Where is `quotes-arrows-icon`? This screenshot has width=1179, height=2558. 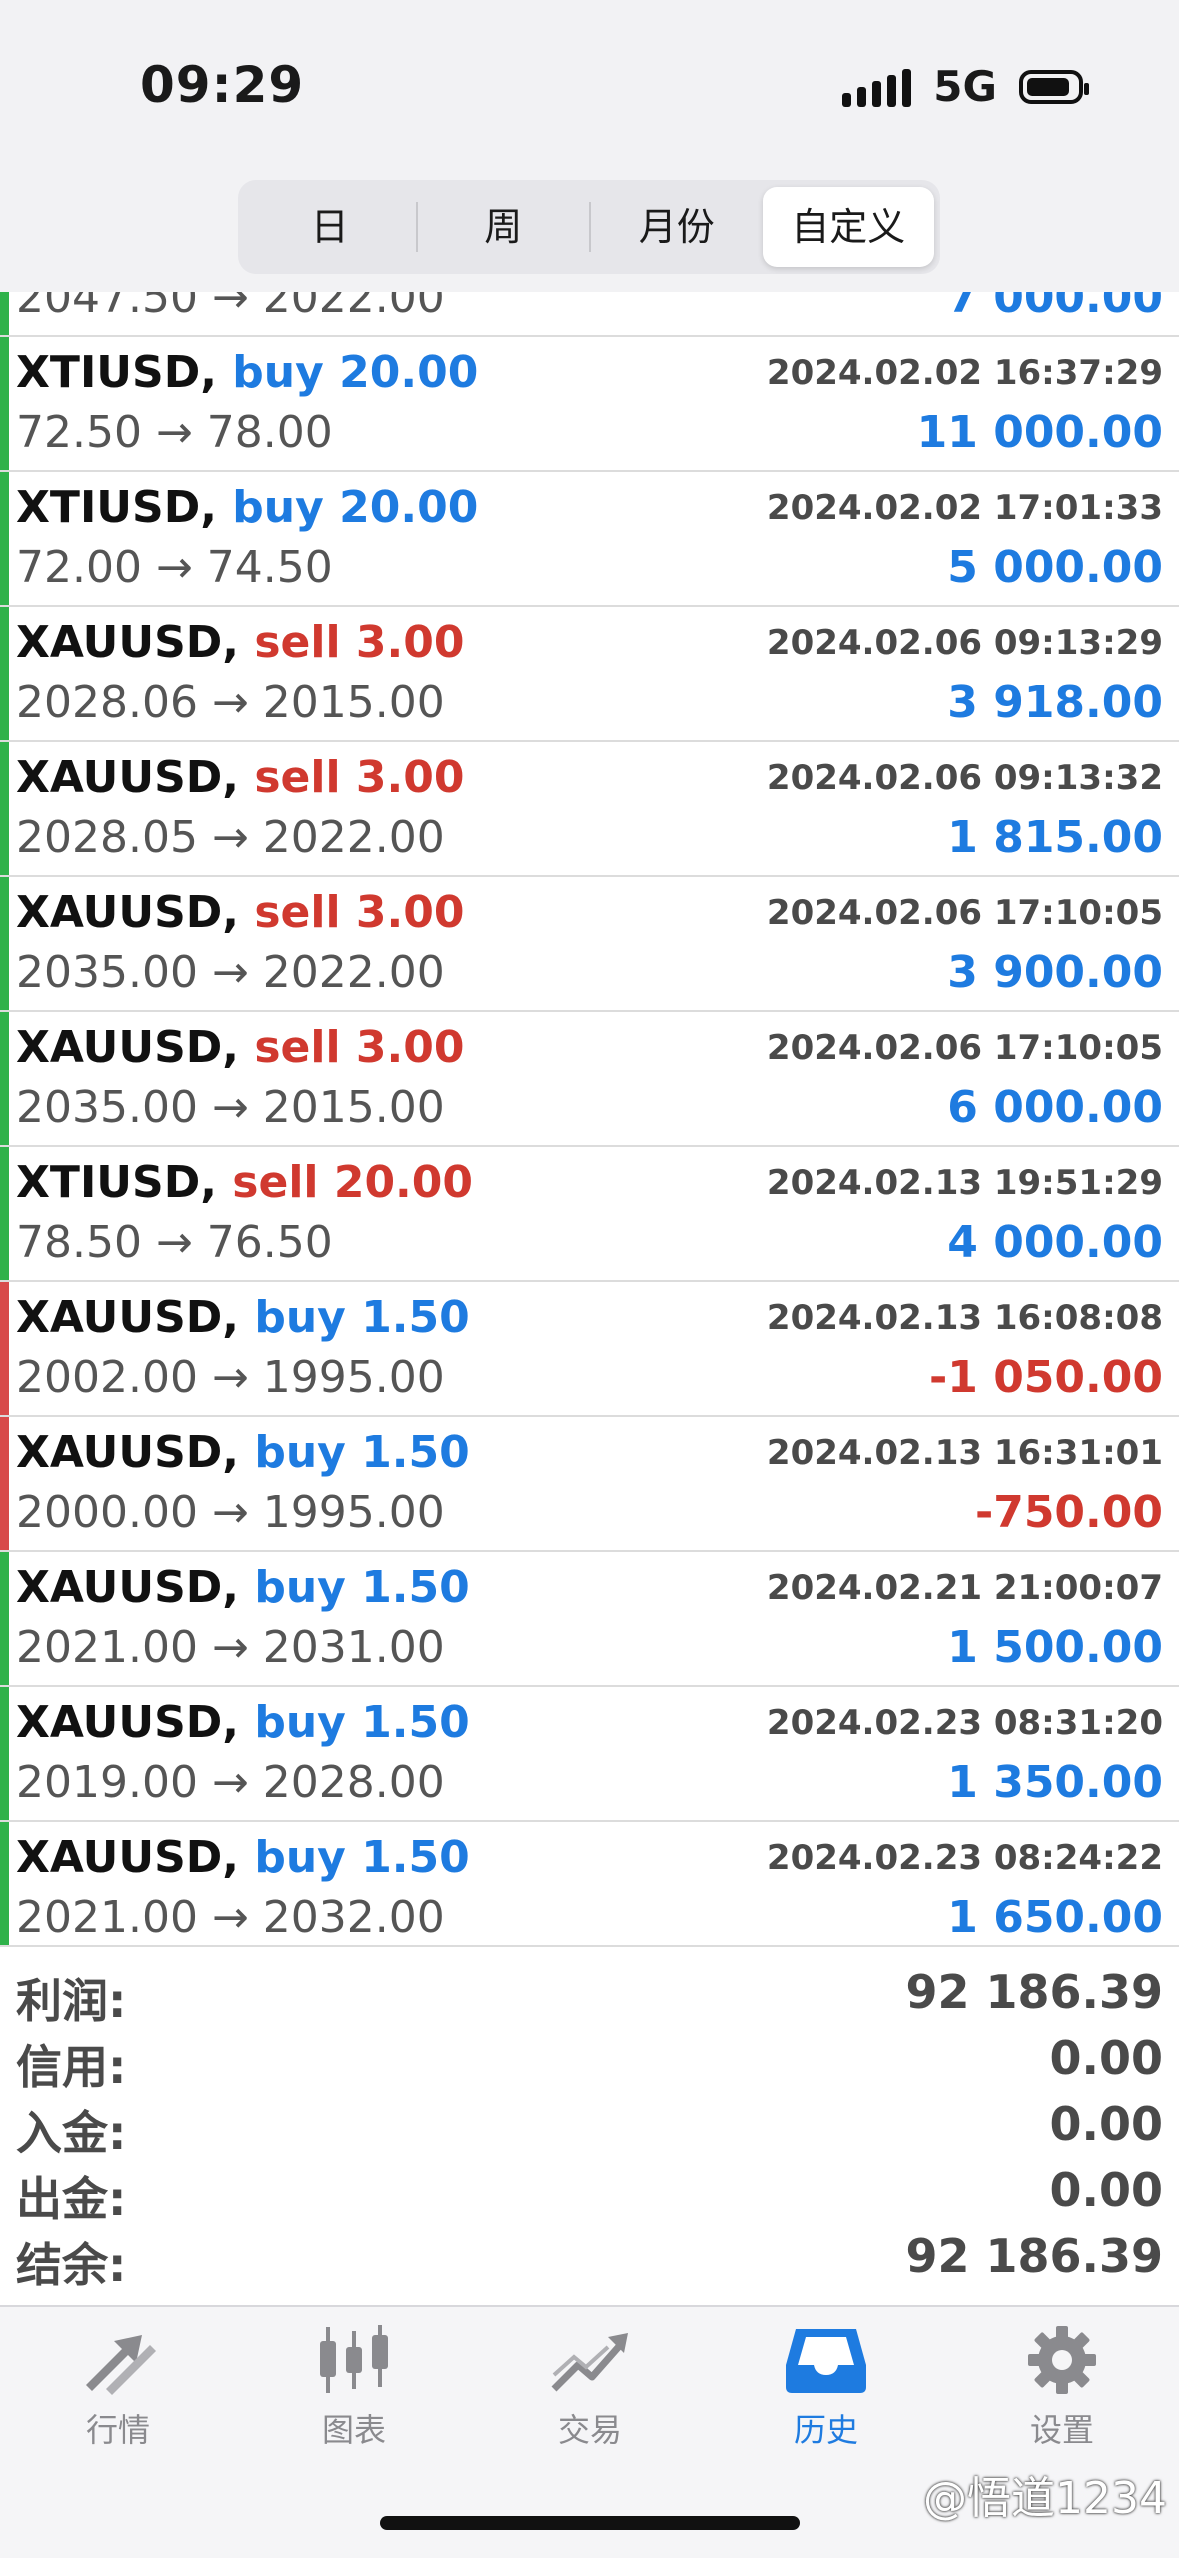
quotes-arrows-icon is located at coordinates (121, 2365).